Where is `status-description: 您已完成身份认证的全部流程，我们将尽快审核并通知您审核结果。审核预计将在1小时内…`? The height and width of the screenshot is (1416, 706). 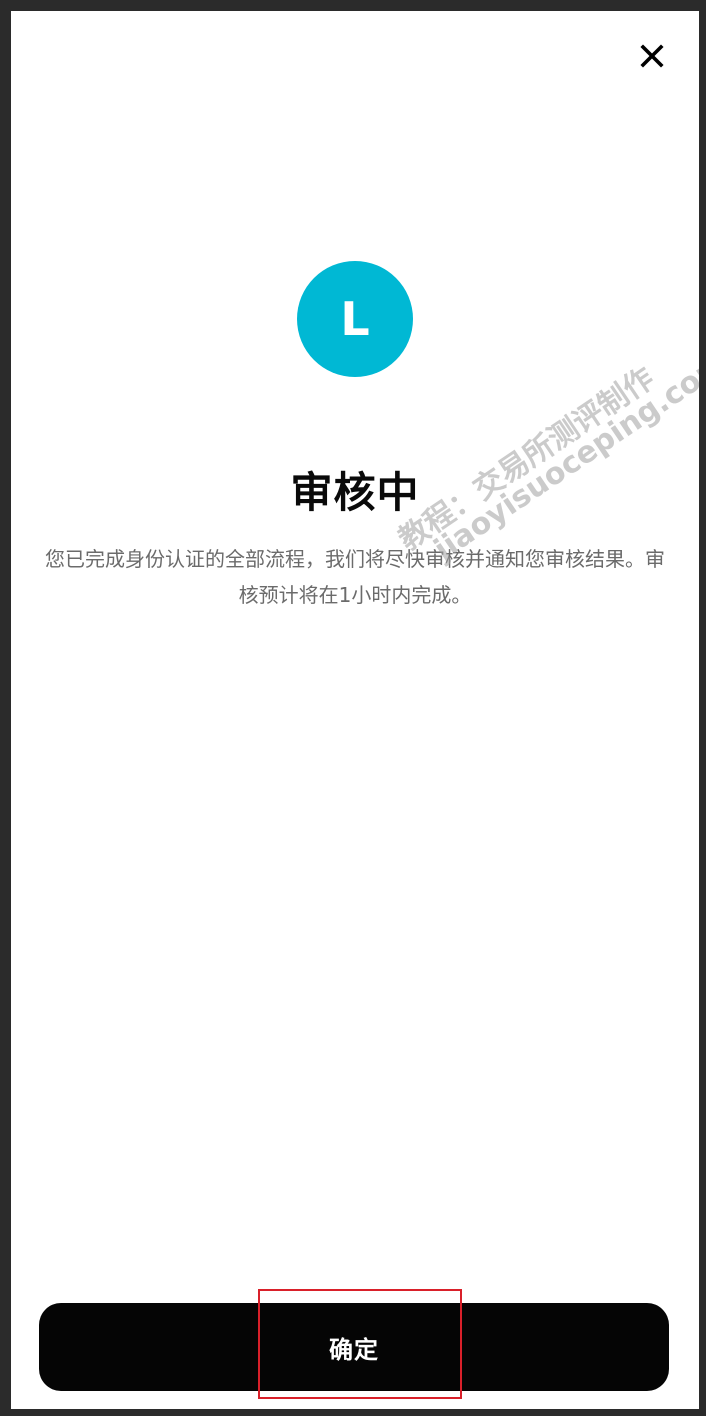 status-description: 您已完成身份认证的全部流程，我们将尽快审核并通知您审核结果。审核预计将在1小时内… is located at coordinates (355, 577).